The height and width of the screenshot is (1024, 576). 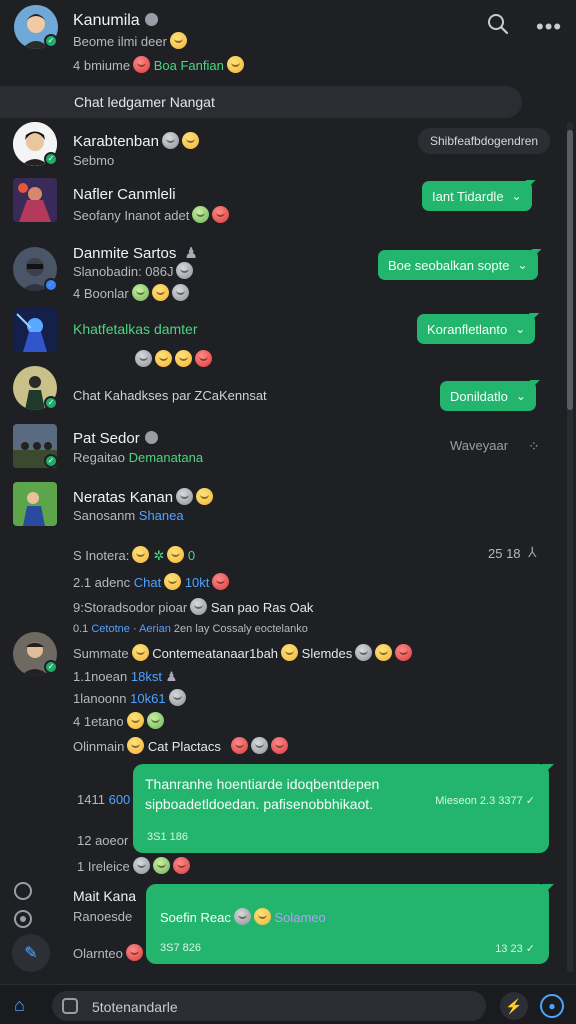 What do you see at coordinates (180, 948) in the screenshot?
I see `message-sub: 3S7 826` at bounding box center [180, 948].